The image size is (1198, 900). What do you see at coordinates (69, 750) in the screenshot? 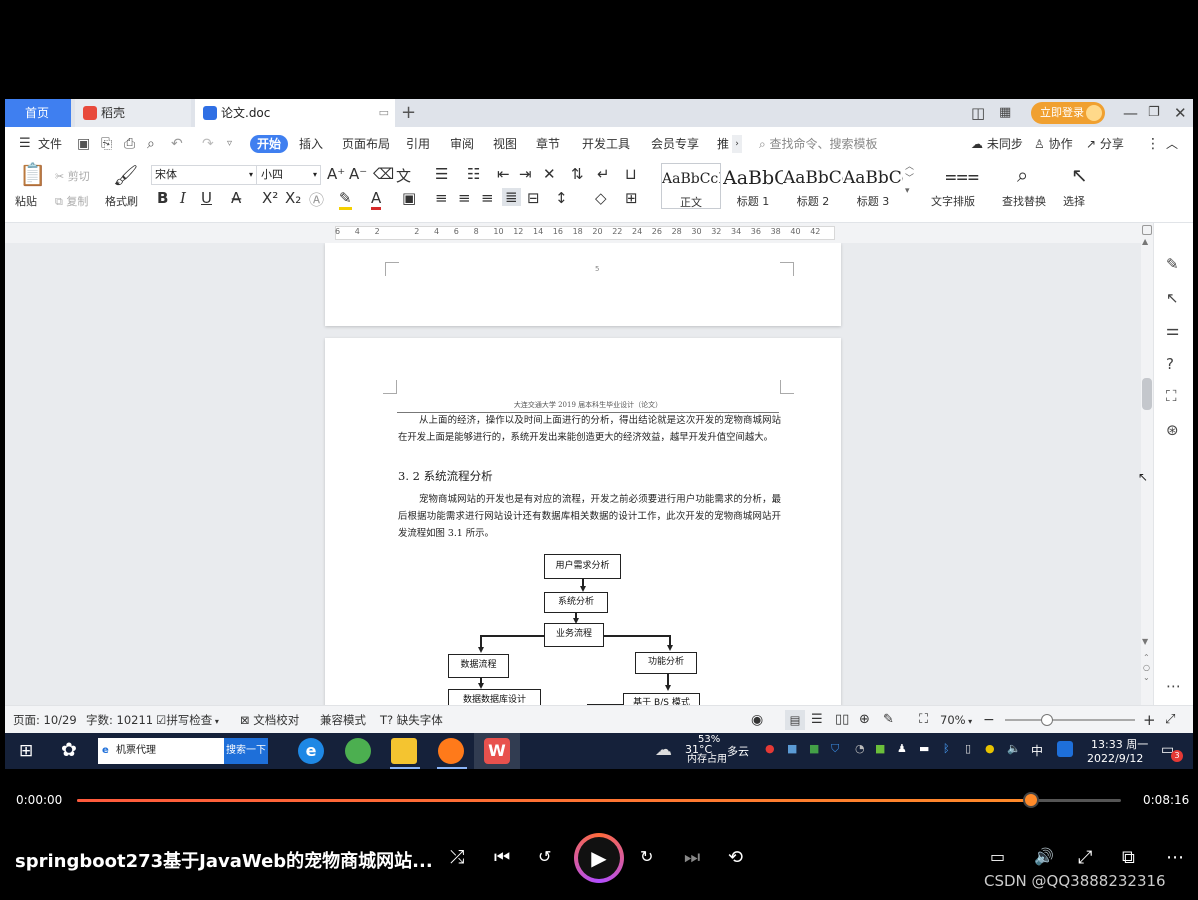
I see `app-switch-icon: ✿` at bounding box center [69, 750].